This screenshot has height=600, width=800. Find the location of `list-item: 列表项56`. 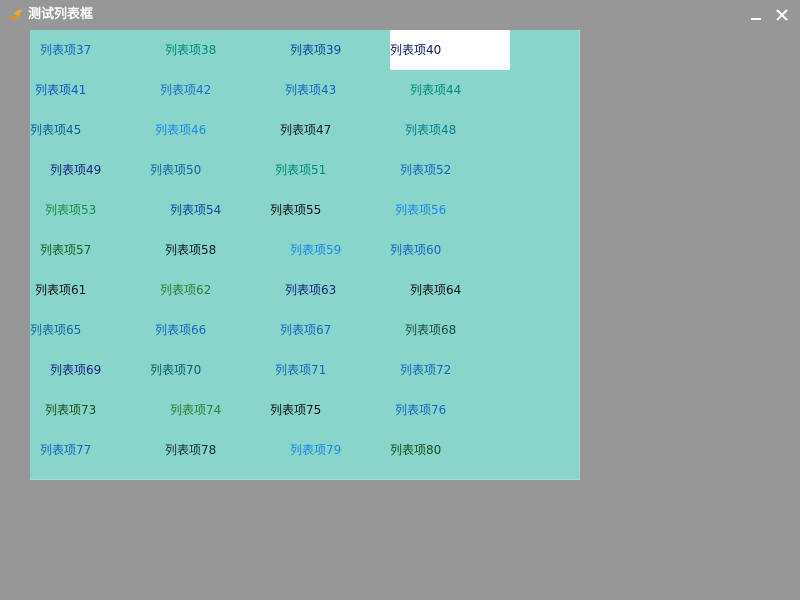

list-item: 列表项56 is located at coordinates (420, 210).